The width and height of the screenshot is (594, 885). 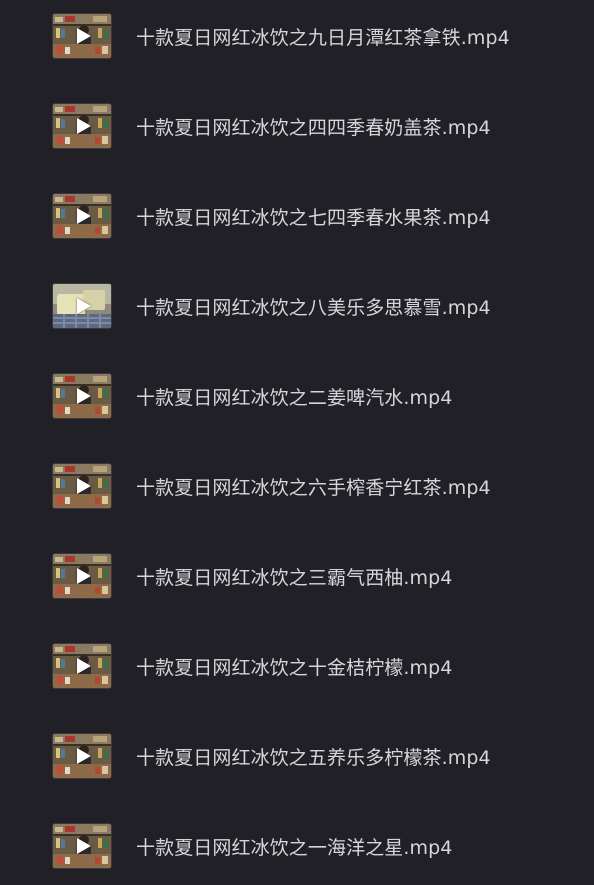 What do you see at coordinates (323, 38) in the screenshot?
I see `file-name: 十款夏日网红冰饮之九日月潭红茶拿铁.mp4` at bounding box center [323, 38].